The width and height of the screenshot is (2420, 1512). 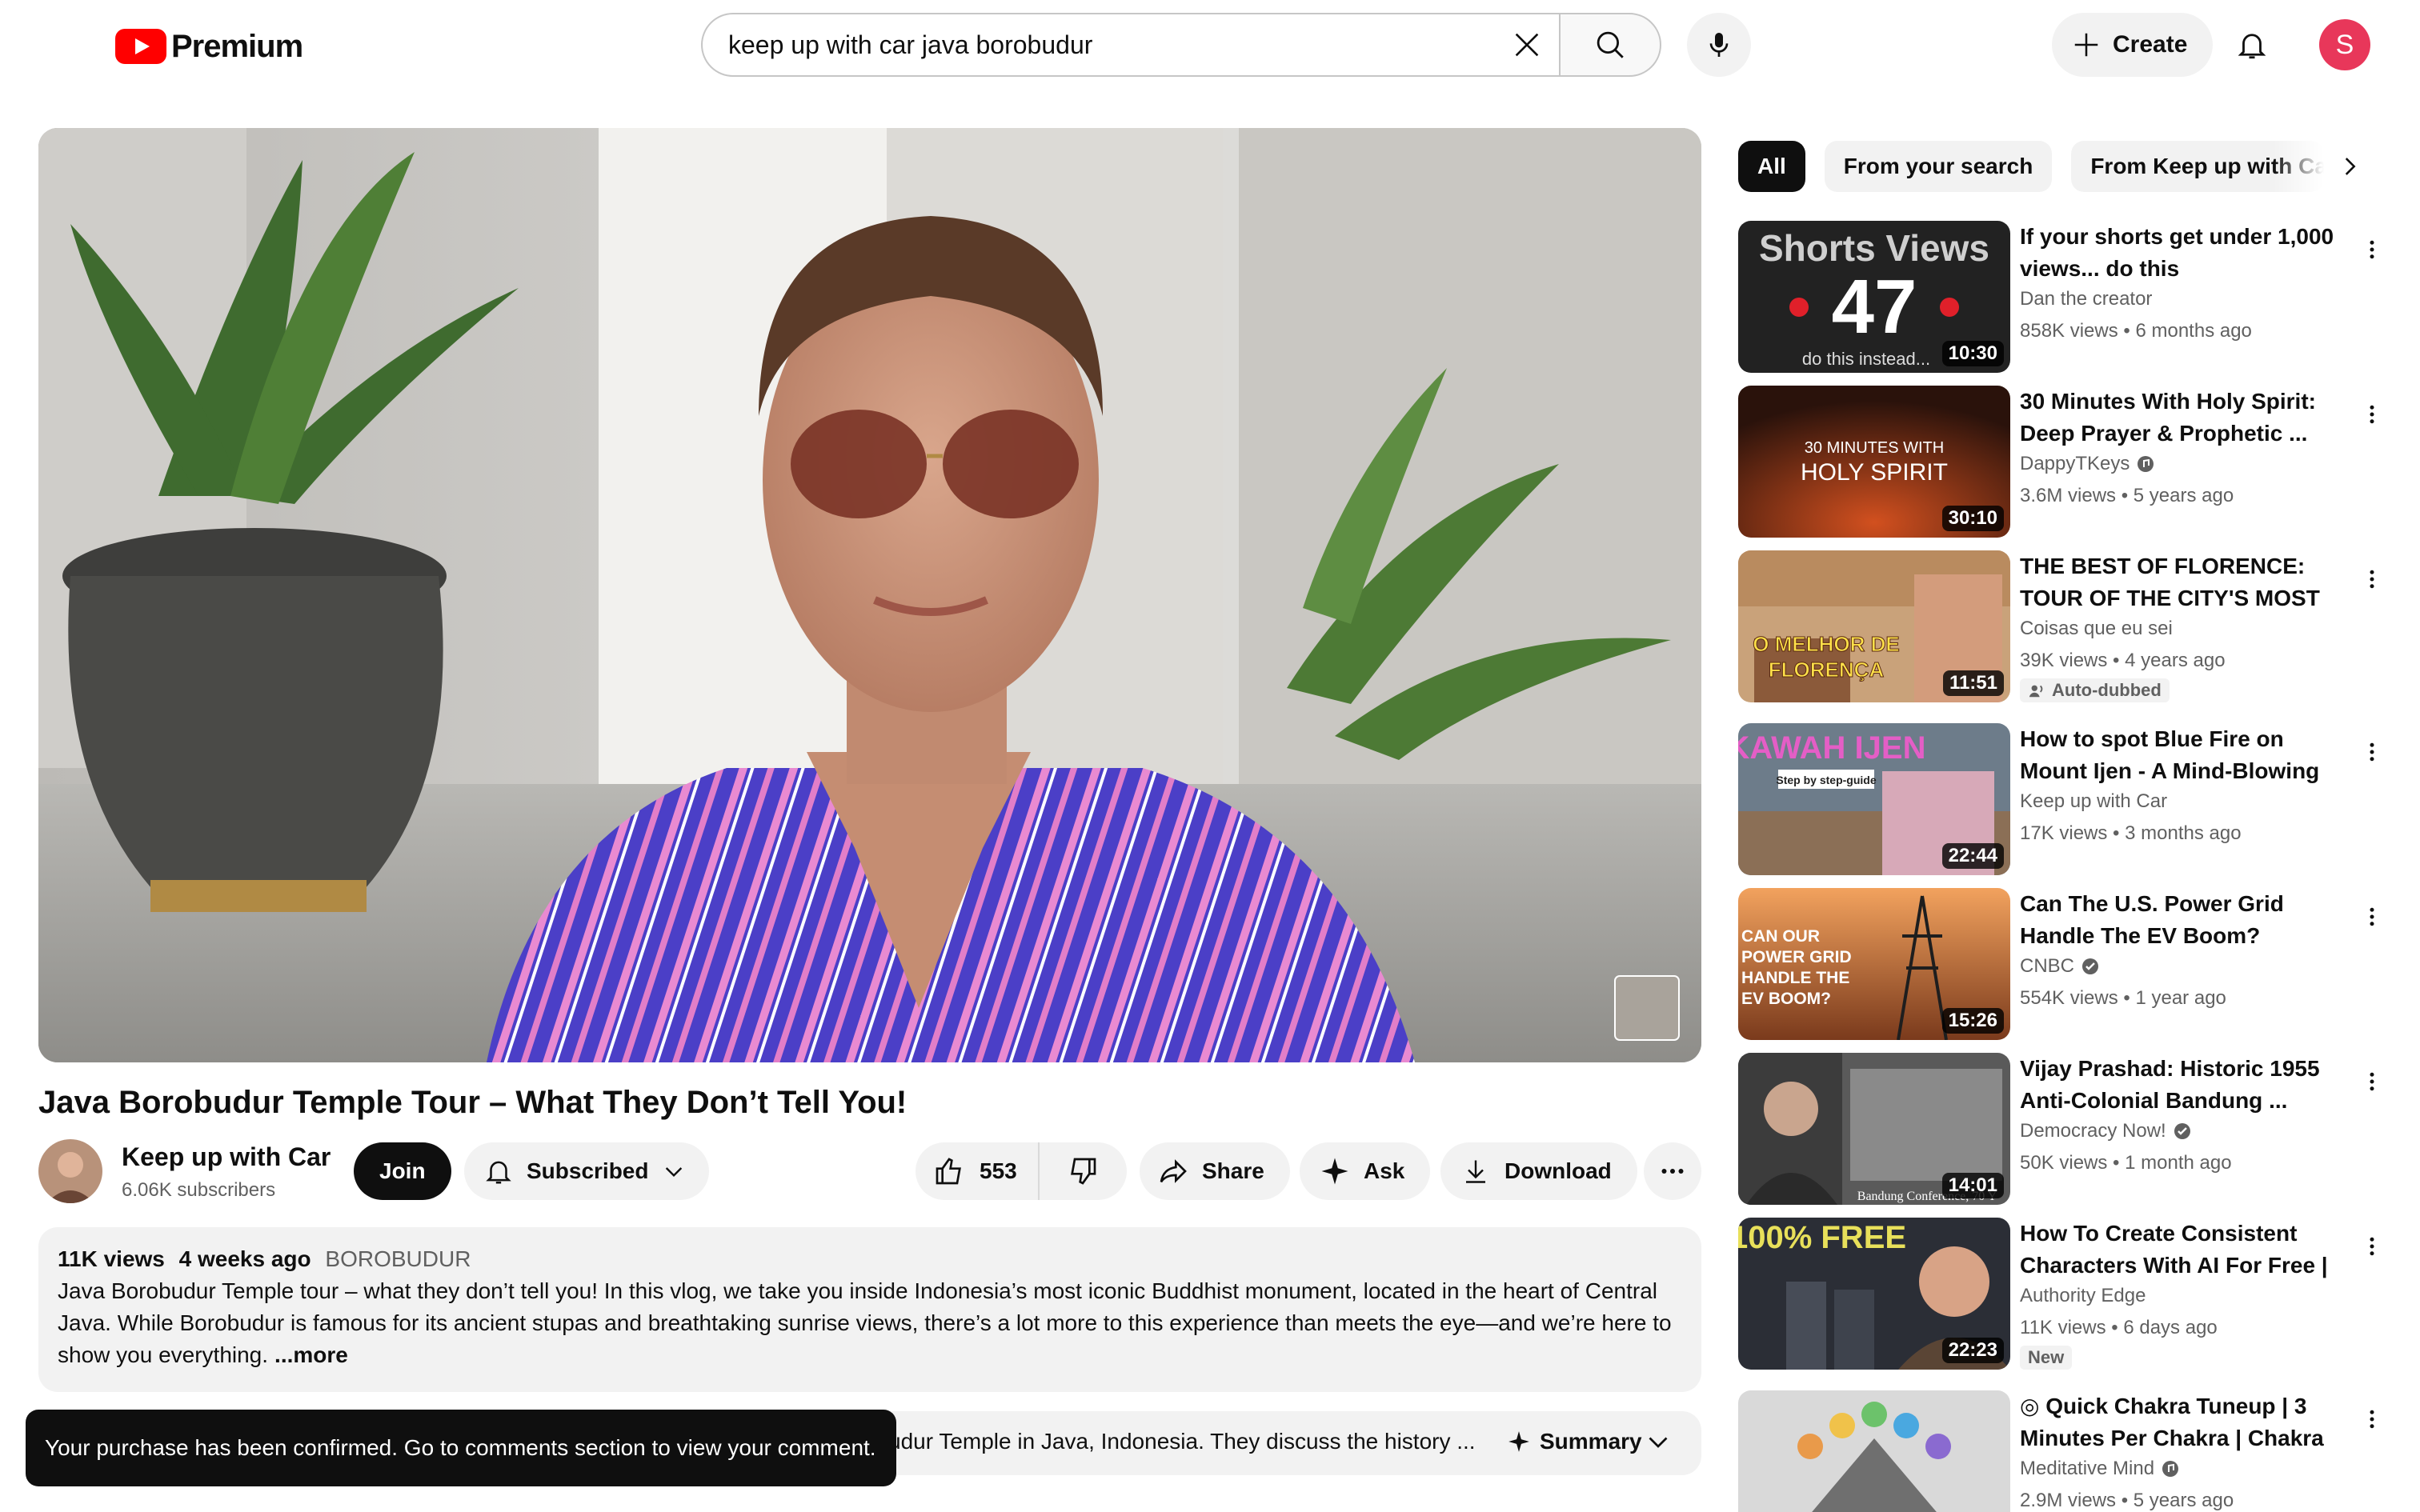 I want to click on more-actions-button, so click(x=1672, y=1171).